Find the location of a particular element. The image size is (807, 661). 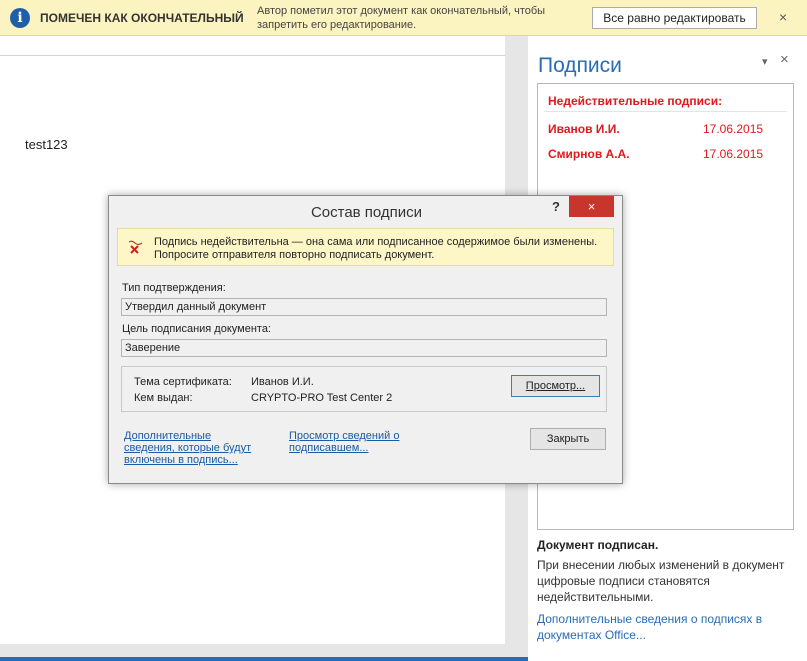

purpose-label: Цель подписания документа: is located at coordinates (196, 329).